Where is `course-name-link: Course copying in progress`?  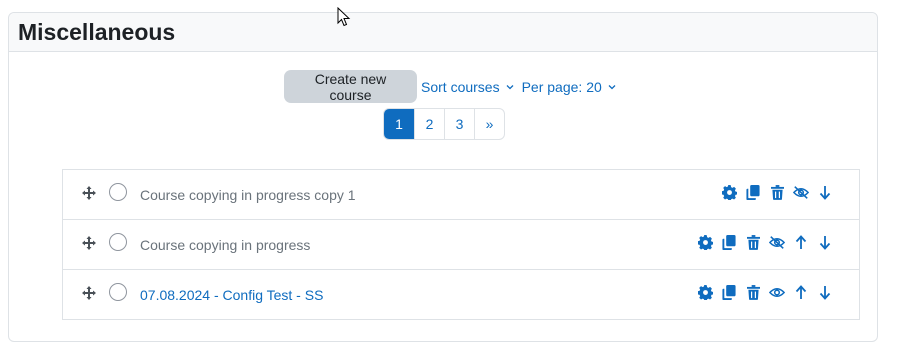 course-name-link: Course copying in progress is located at coordinates (225, 245).